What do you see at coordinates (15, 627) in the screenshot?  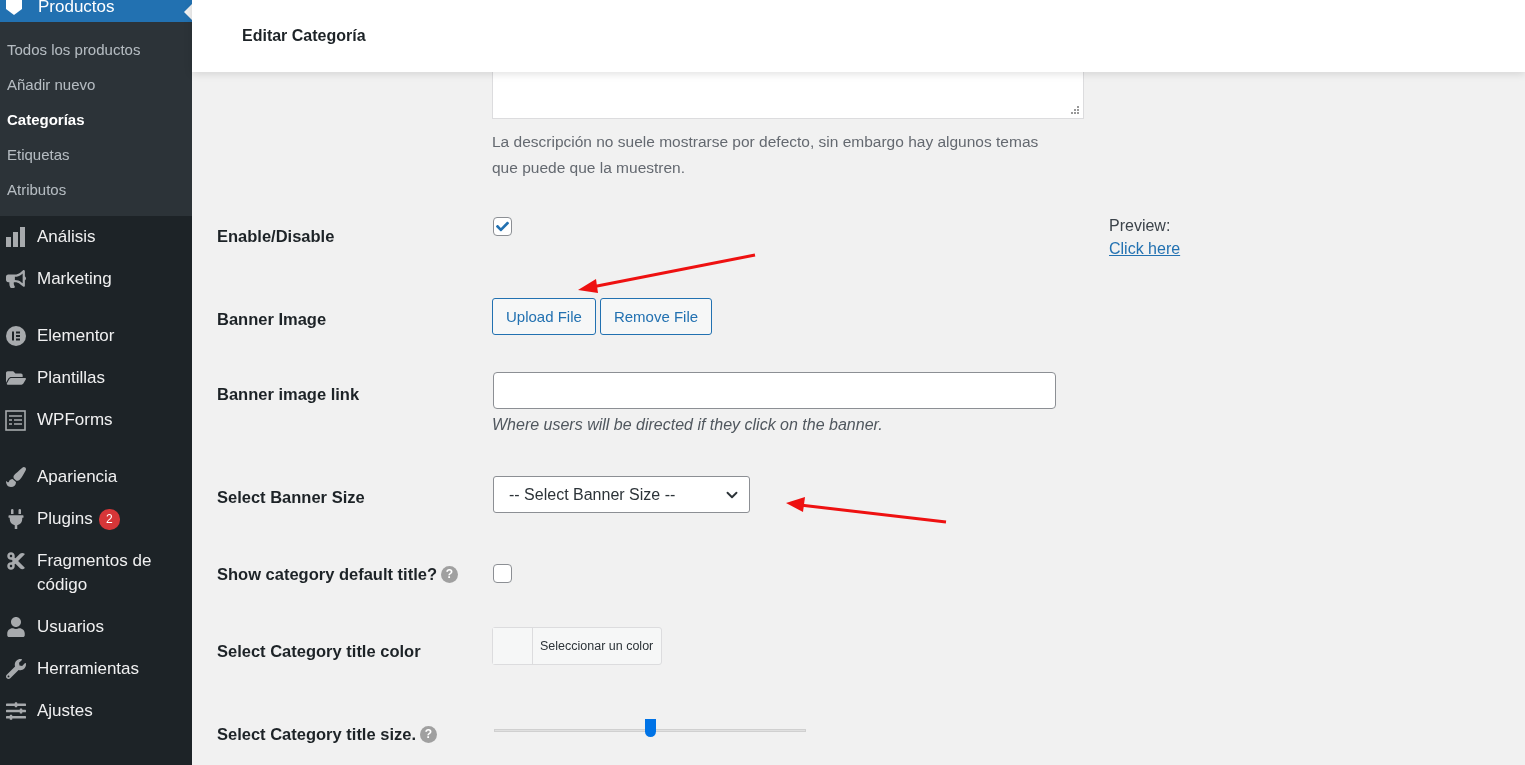 I see `user-icon` at bounding box center [15, 627].